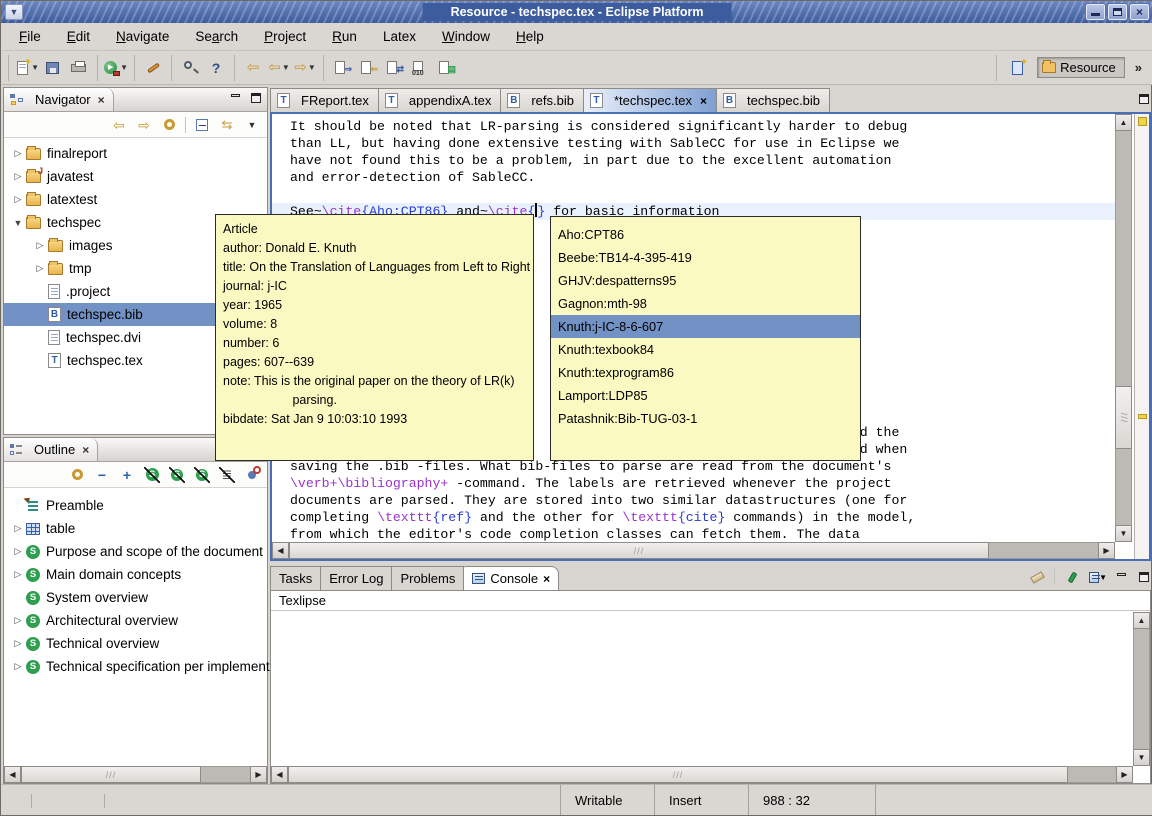 This screenshot has width=1152, height=816. Describe the element at coordinates (1144, 99) in the screenshot. I see `editor-maximize-button` at that location.